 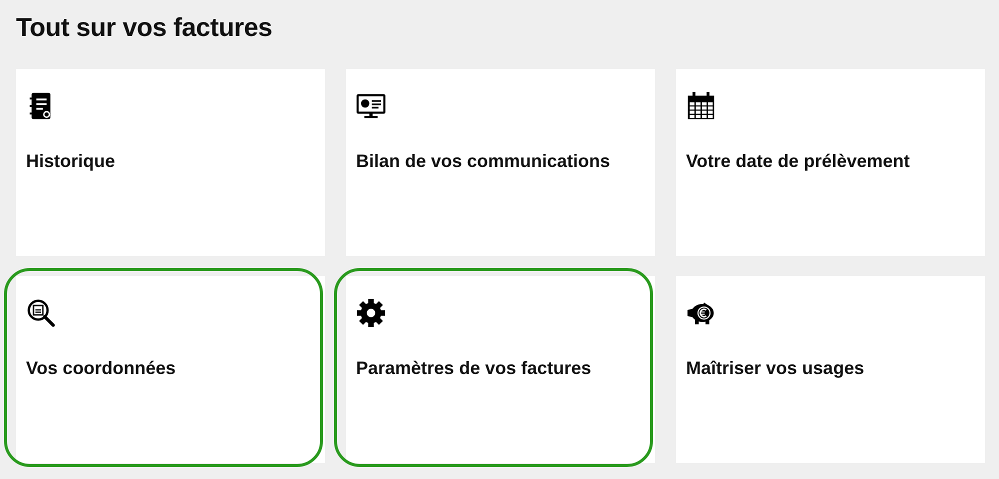 What do you see at coordinates (701, 106) in the screenshot?
I see `calendar-icon` at bounding box center [701, 106].